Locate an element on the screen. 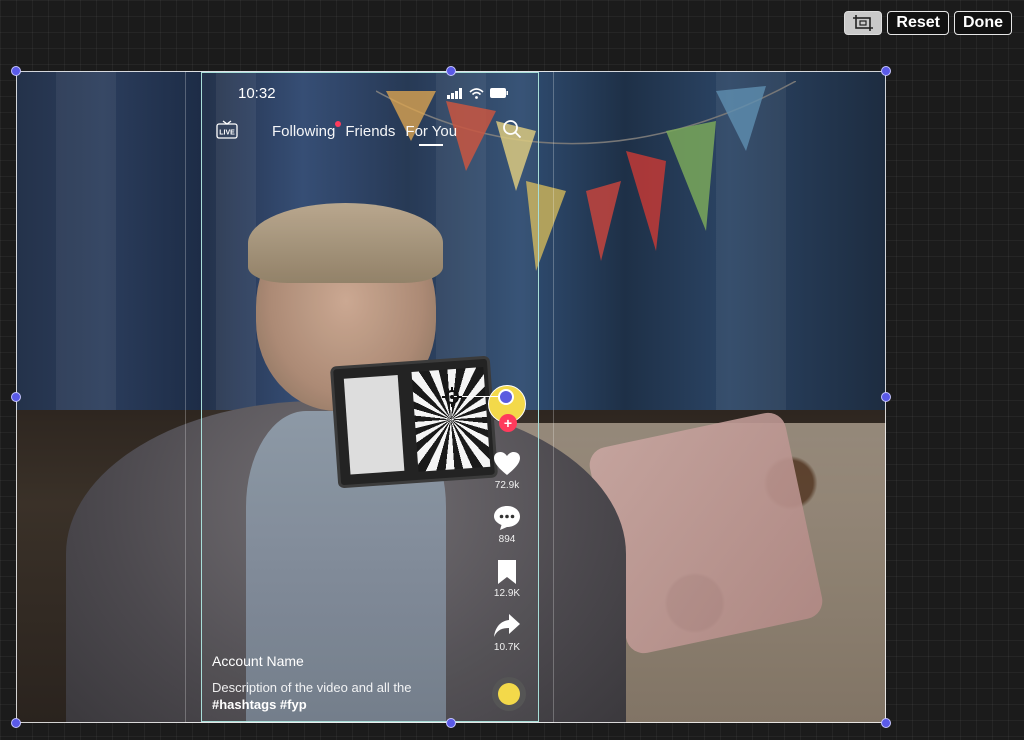 The width and height of the screenshot is (1024, 740). resize-handle-right is located at coordinates (886, 397).